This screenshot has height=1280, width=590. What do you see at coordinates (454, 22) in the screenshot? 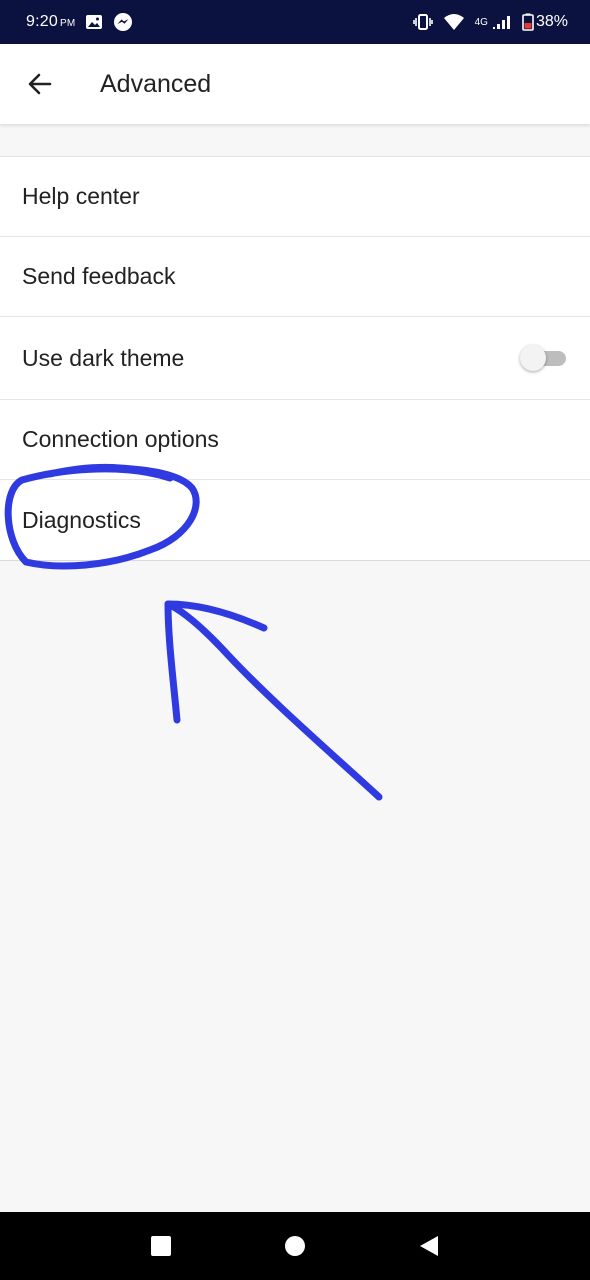
I see `wifi-icon` at bounding box center [454, 22].